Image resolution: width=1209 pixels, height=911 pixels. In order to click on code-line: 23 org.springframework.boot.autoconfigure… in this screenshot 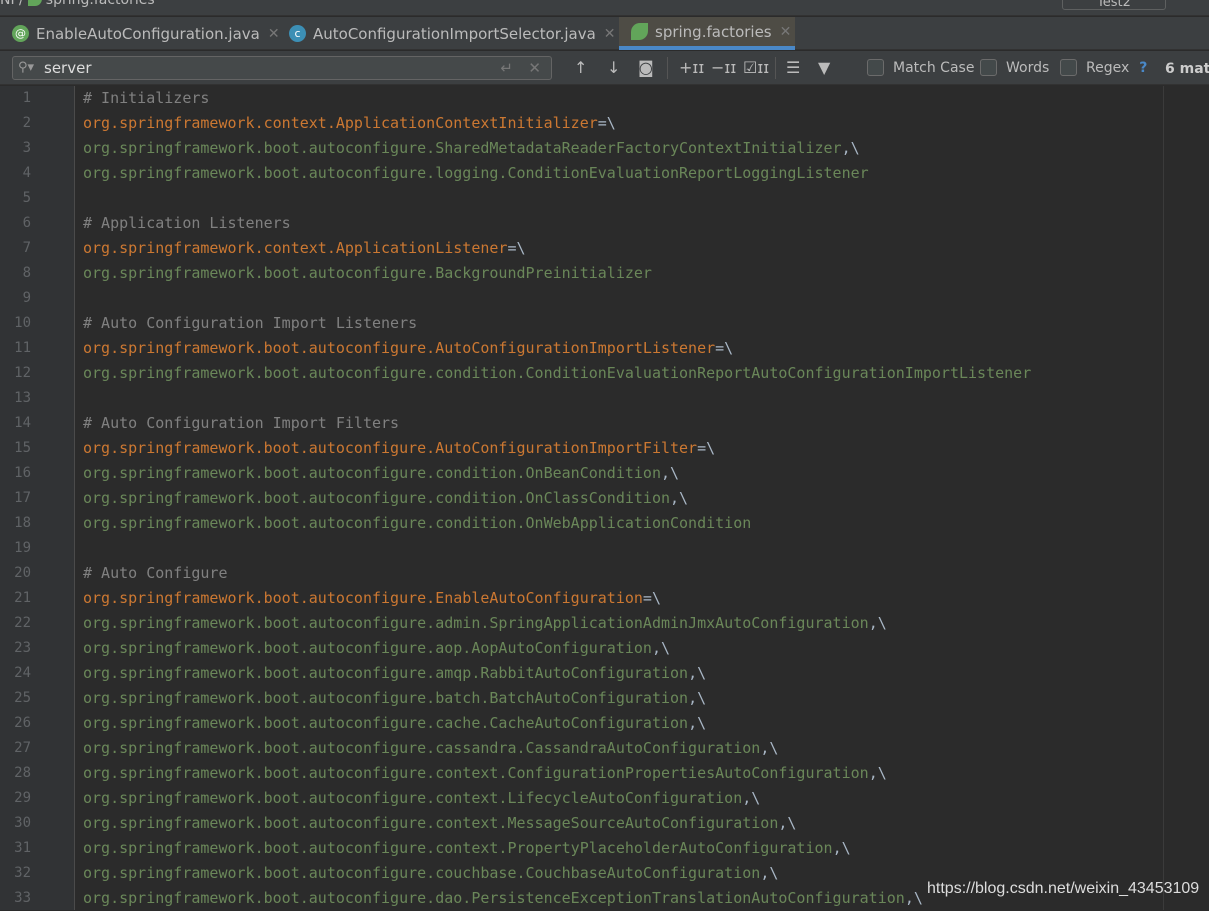, I will do `click(604, 648)`.